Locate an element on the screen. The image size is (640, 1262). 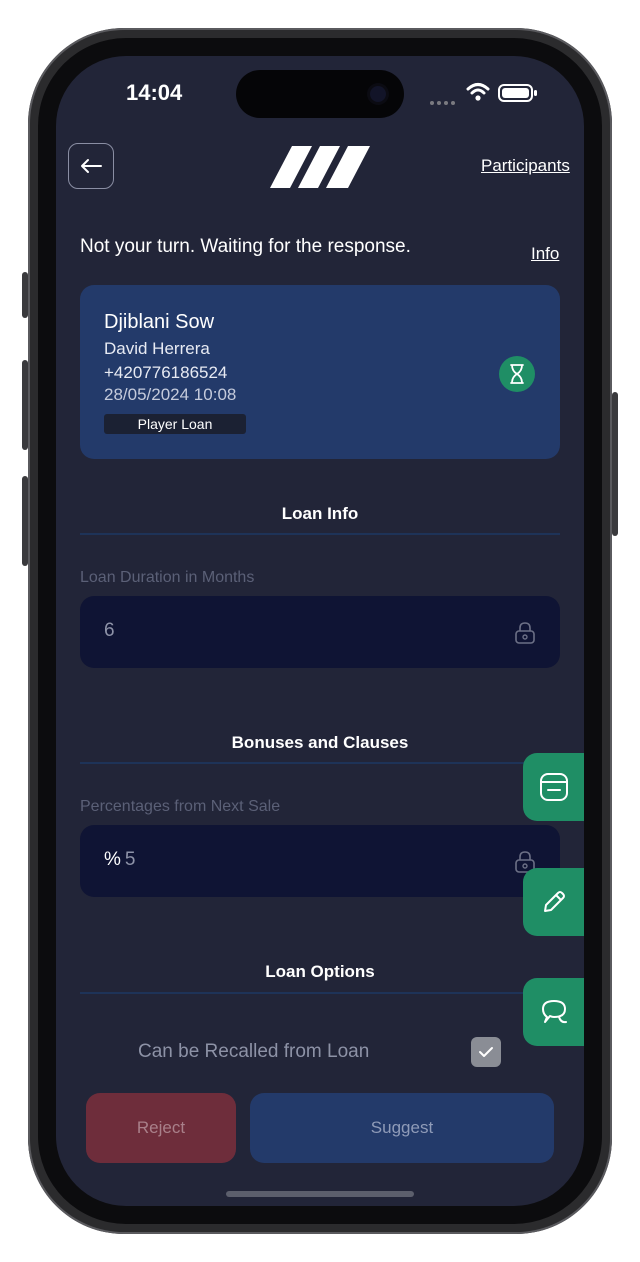
agent-name: David Herrera is located at coordinates (157, 348).